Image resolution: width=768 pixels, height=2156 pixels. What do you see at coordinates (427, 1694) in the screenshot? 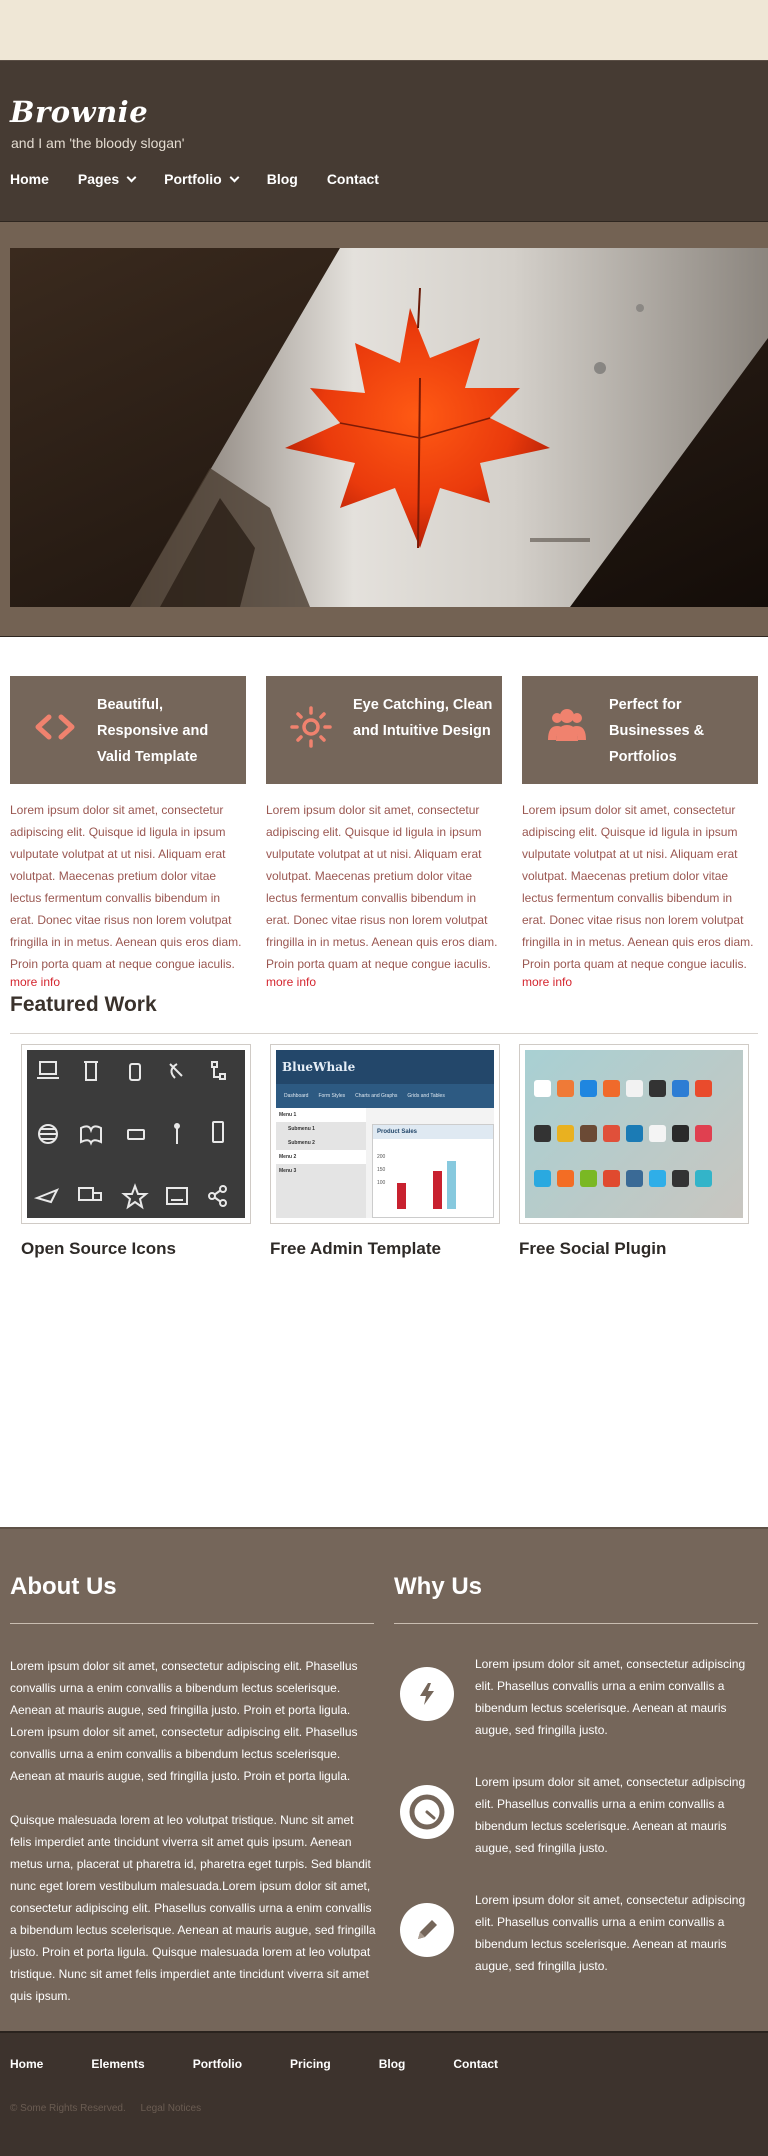
I see `lightning-icon` at bounding box center [427, 1694].